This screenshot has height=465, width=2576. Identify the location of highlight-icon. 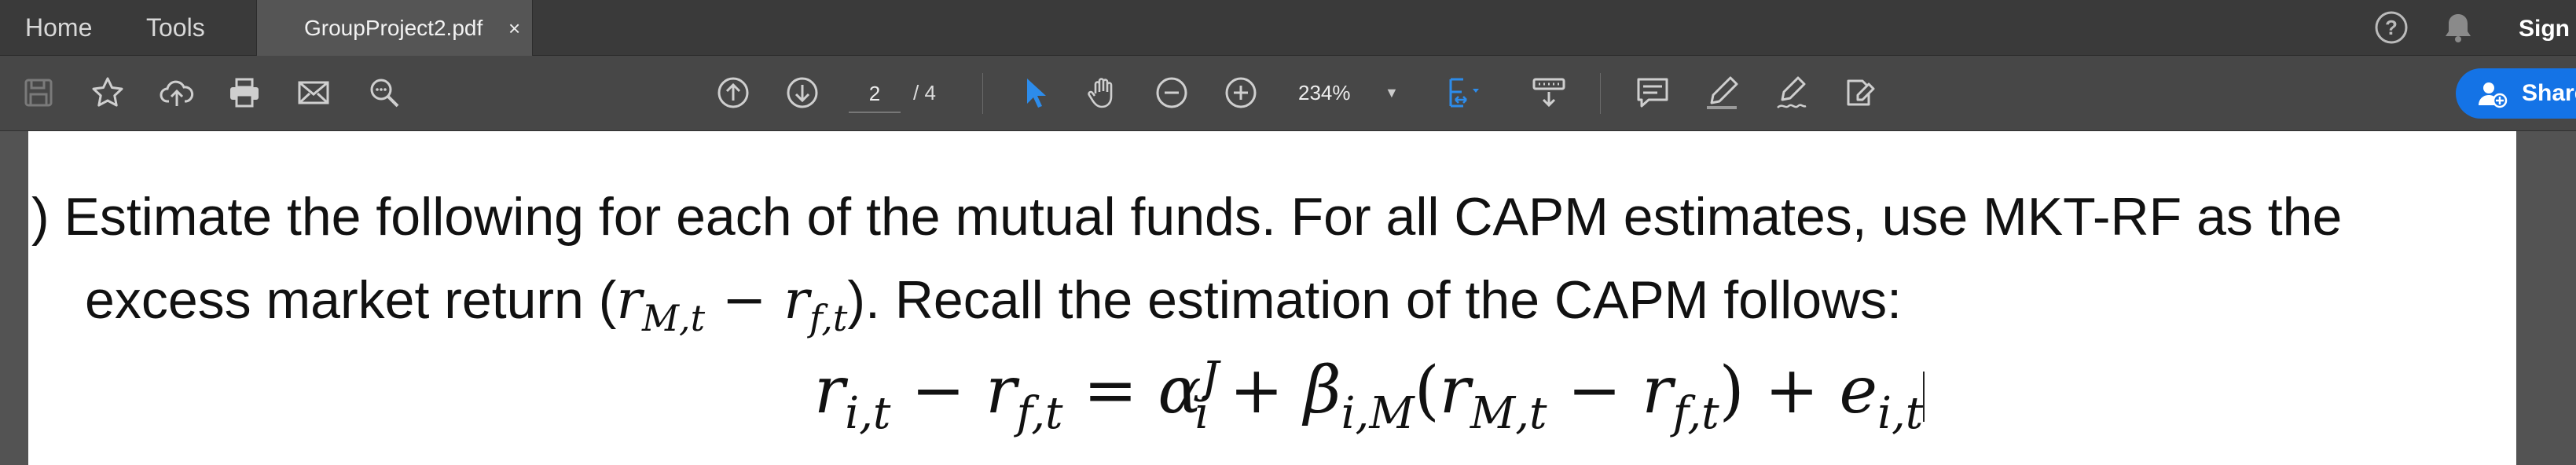
(1721, 93).